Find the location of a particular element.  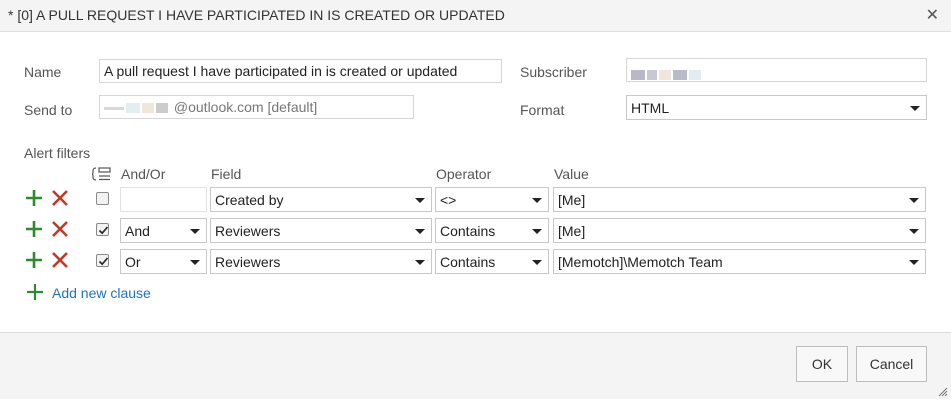

add-new-clause-plus-icon is located at coordinates (35, 292).